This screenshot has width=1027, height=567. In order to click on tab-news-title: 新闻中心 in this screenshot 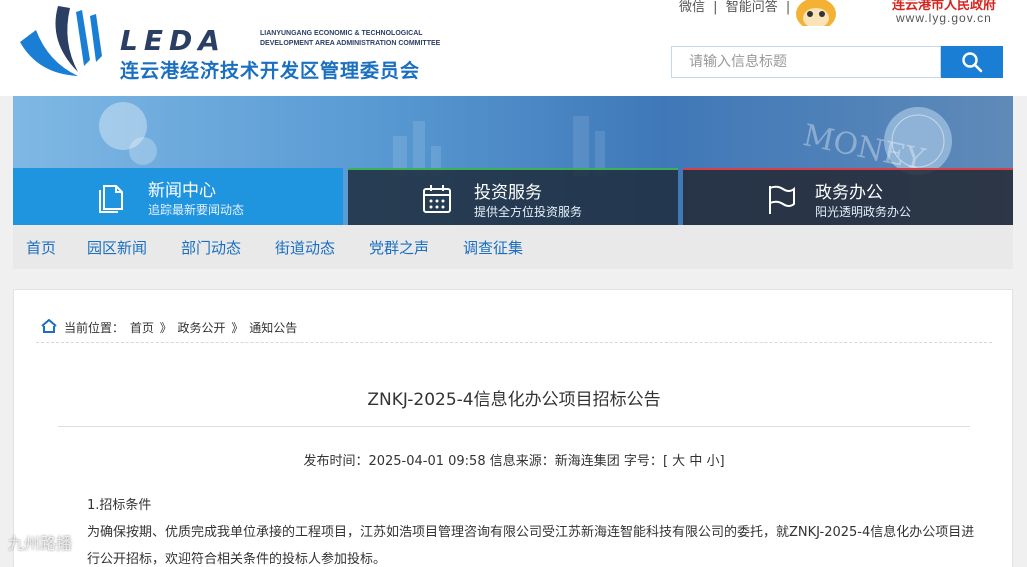, I will do `click(182, 191)`.